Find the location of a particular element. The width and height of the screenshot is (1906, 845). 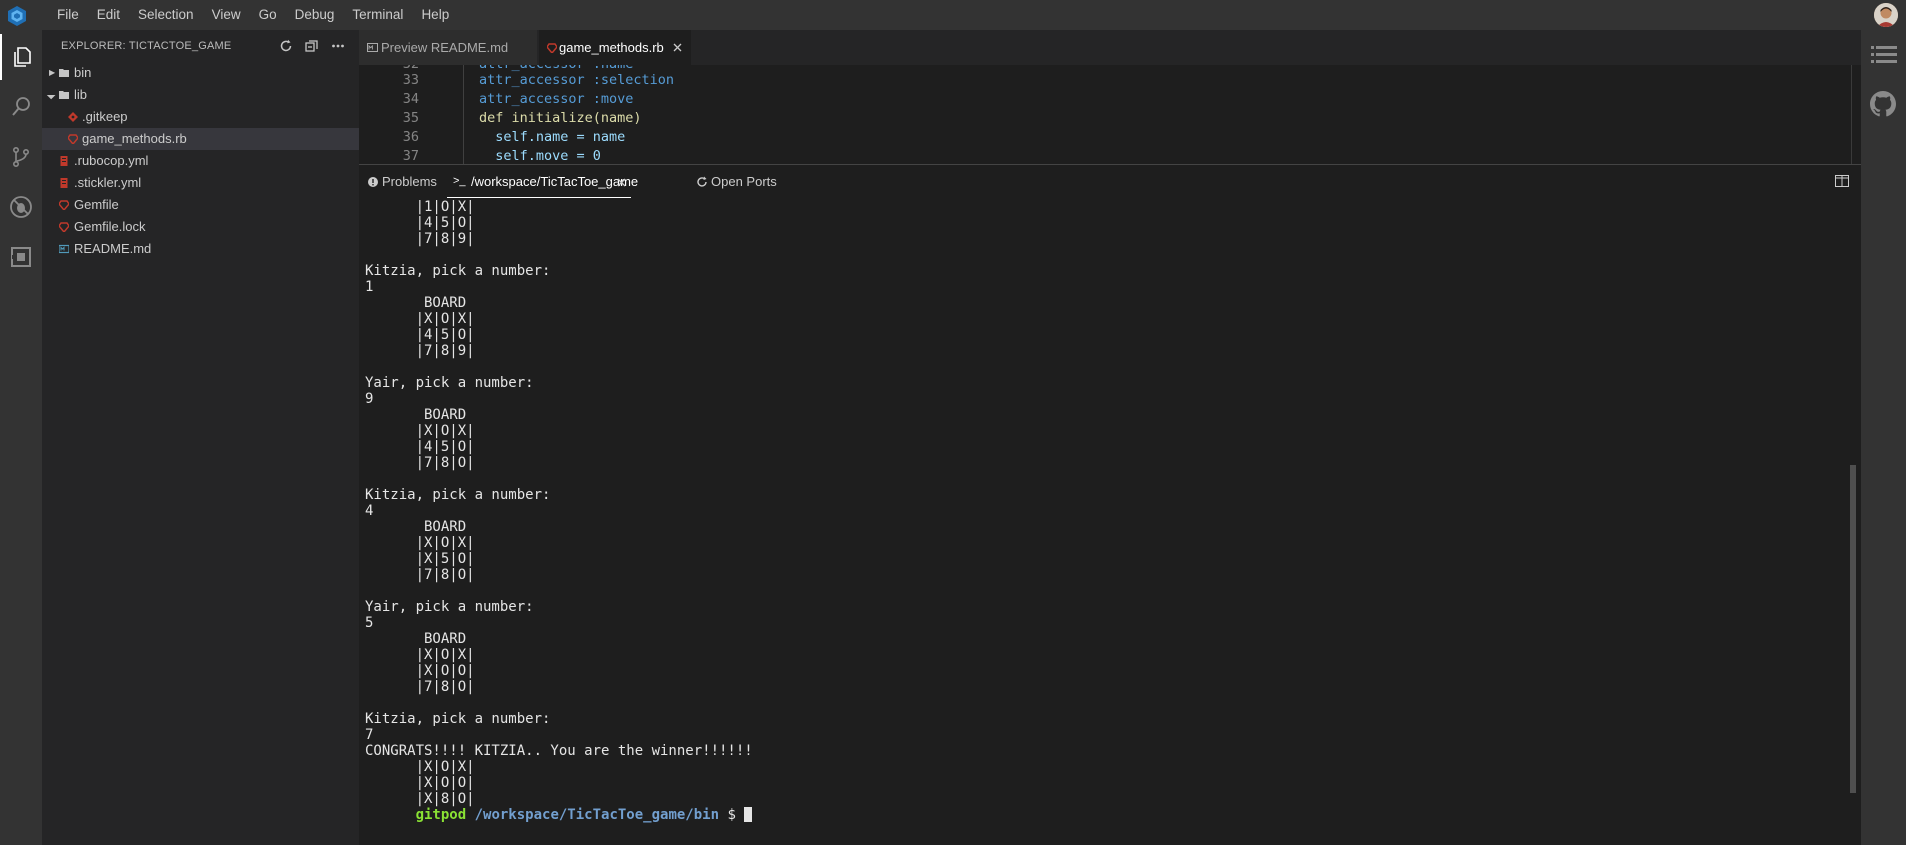

tree-folder-lib: ◢ lib is located at coordinates (200, 95).